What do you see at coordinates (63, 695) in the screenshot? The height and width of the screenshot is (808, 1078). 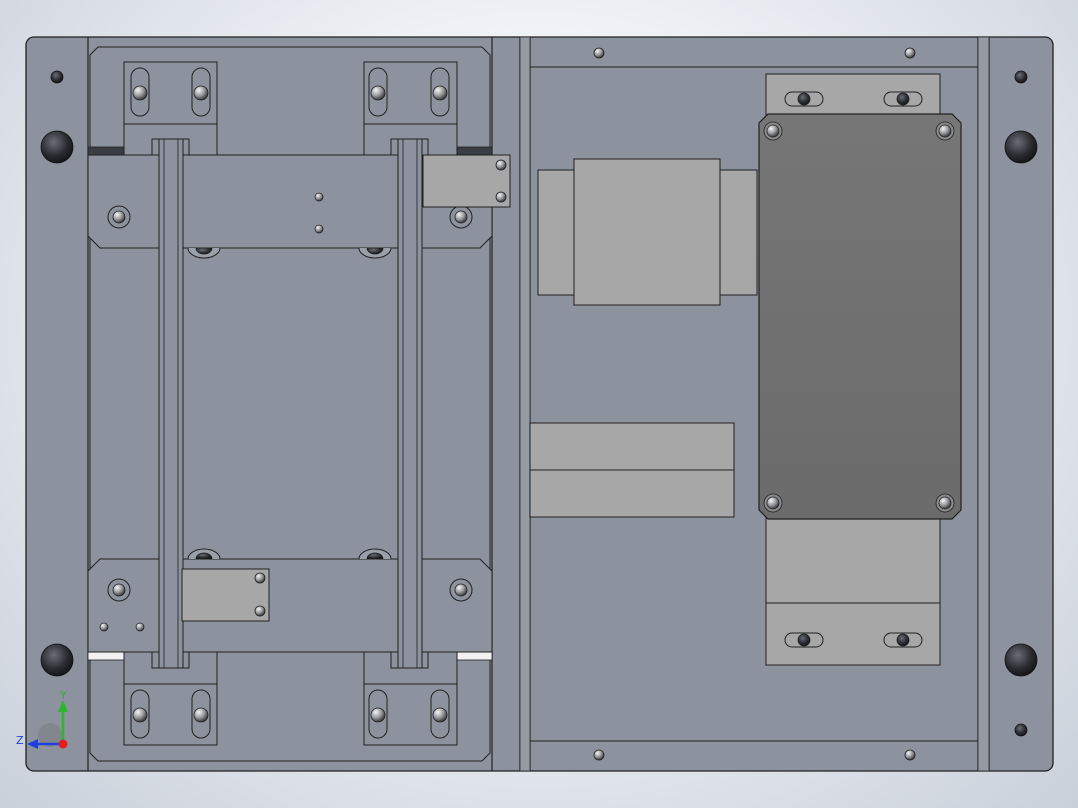 I see `y-axis-label: Y` at bounding box center [63, 695].